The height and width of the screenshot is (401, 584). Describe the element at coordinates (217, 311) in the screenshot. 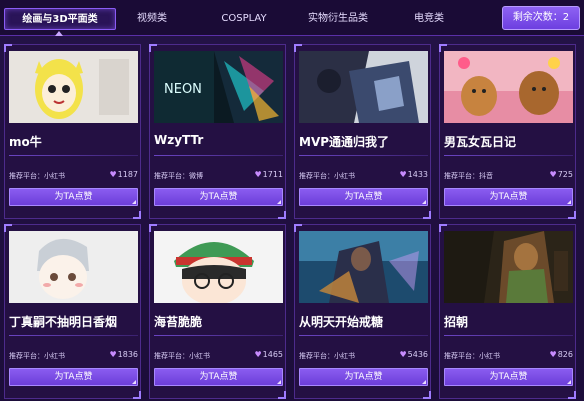

I see `entry-card: 海苔脆脆 推荐平台：小红书 ♥1465 为TA点赞` at that location.